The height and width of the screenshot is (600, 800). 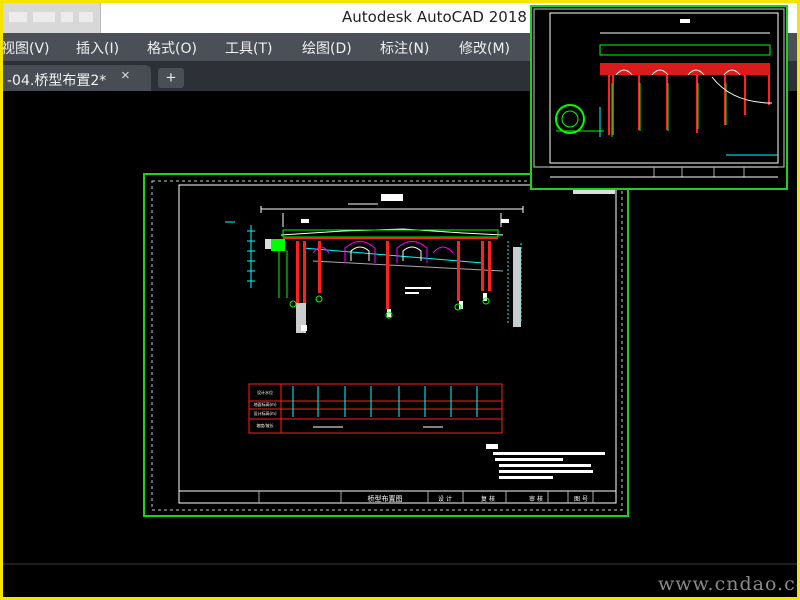 I want to click on title-block: 桥型布置图 设 计 复 核 审 核 图 号, so click(x=397, y=496).